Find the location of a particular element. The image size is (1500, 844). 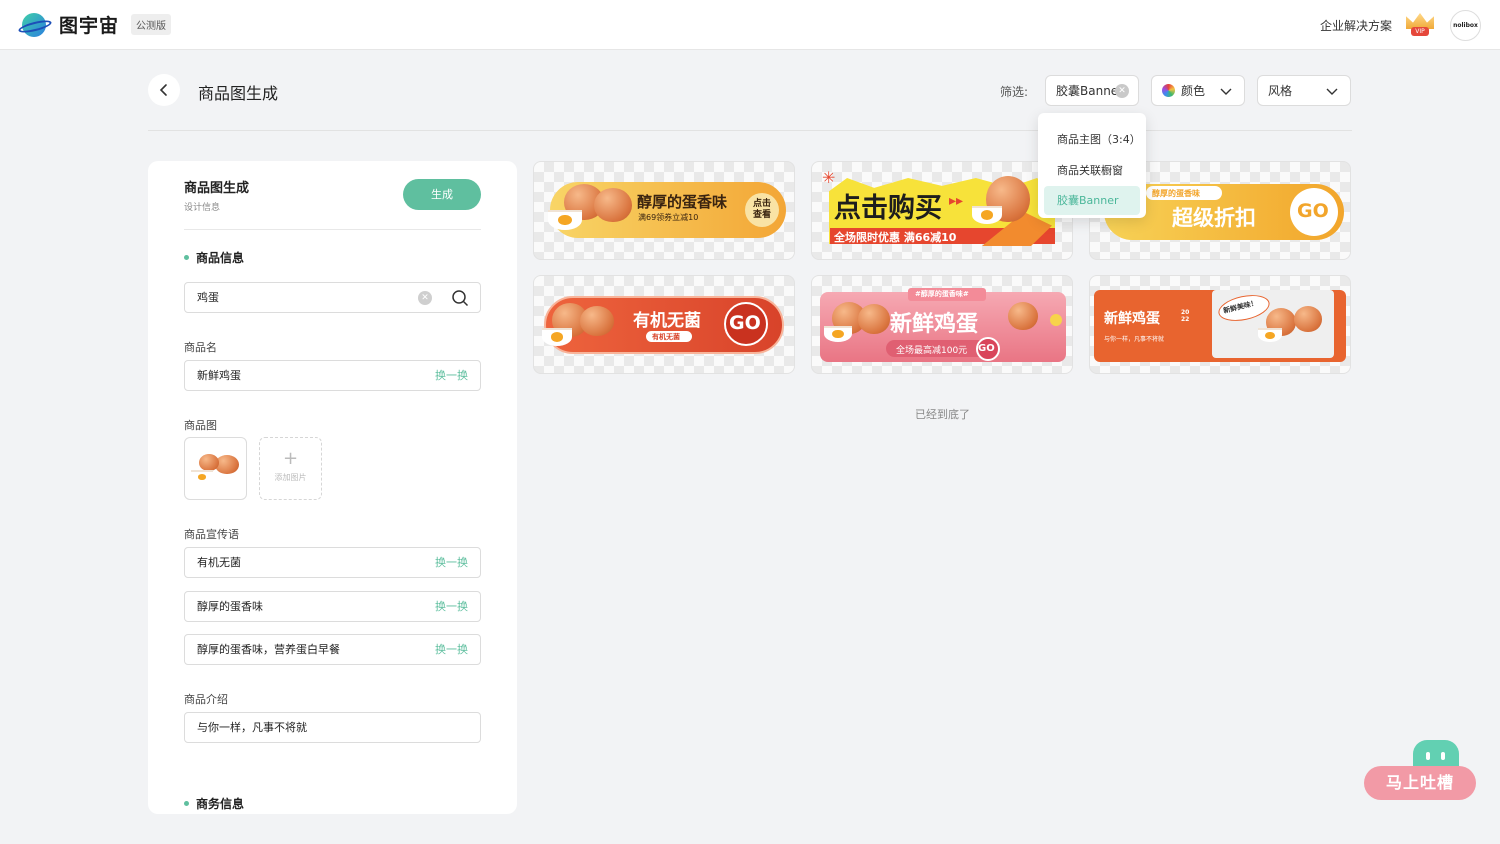

slogan-value: 醇厚的蛋香味 is located at coordinates (230, 606).